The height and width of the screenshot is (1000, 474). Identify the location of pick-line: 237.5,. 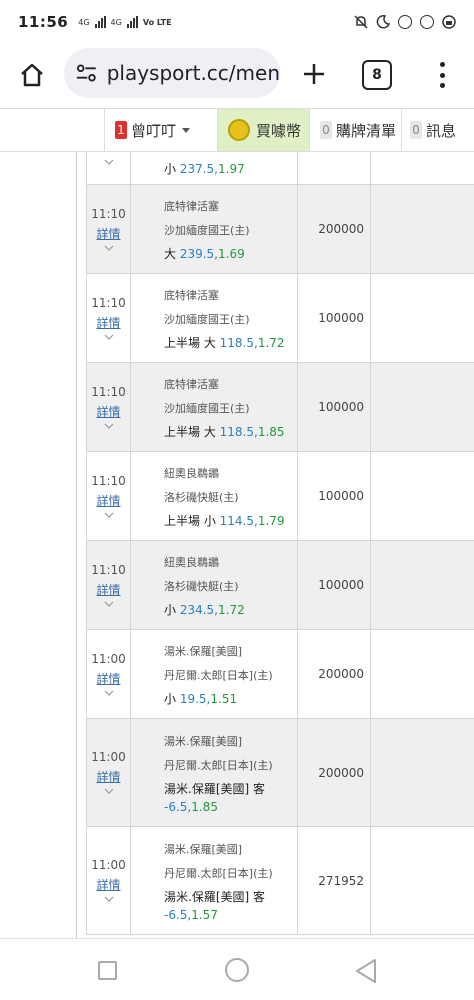
(198, 168).